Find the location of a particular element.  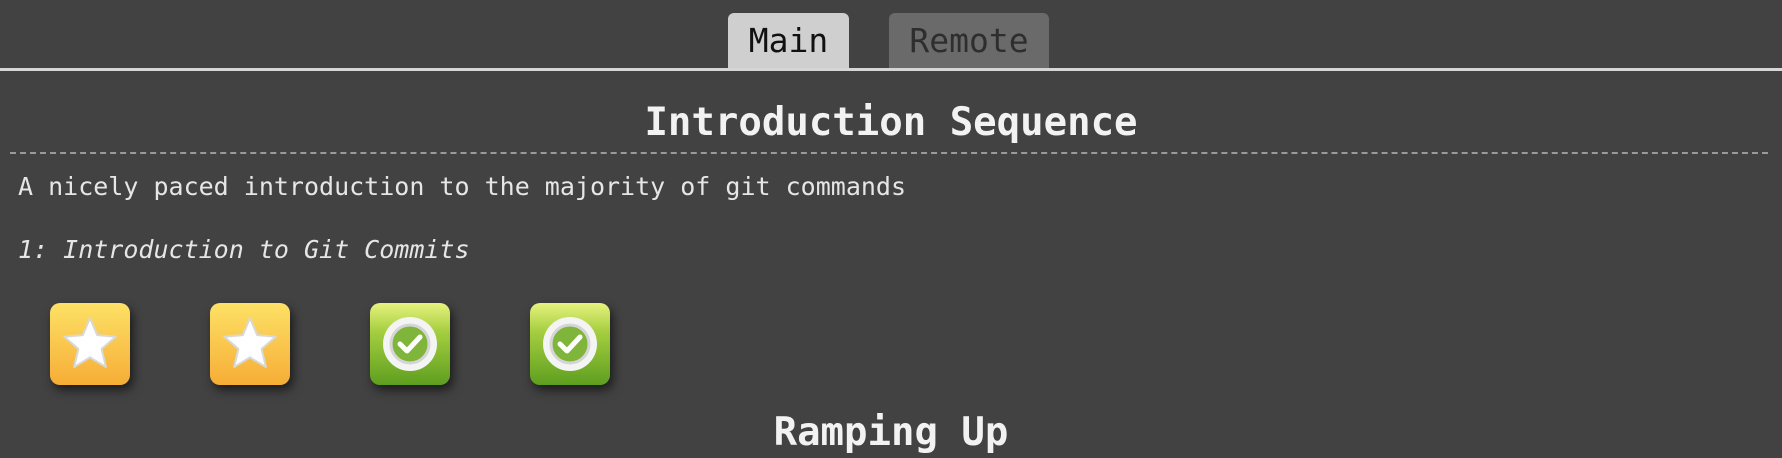

next-sequence-title: Ramping Up is located at coordinates (891, 432).